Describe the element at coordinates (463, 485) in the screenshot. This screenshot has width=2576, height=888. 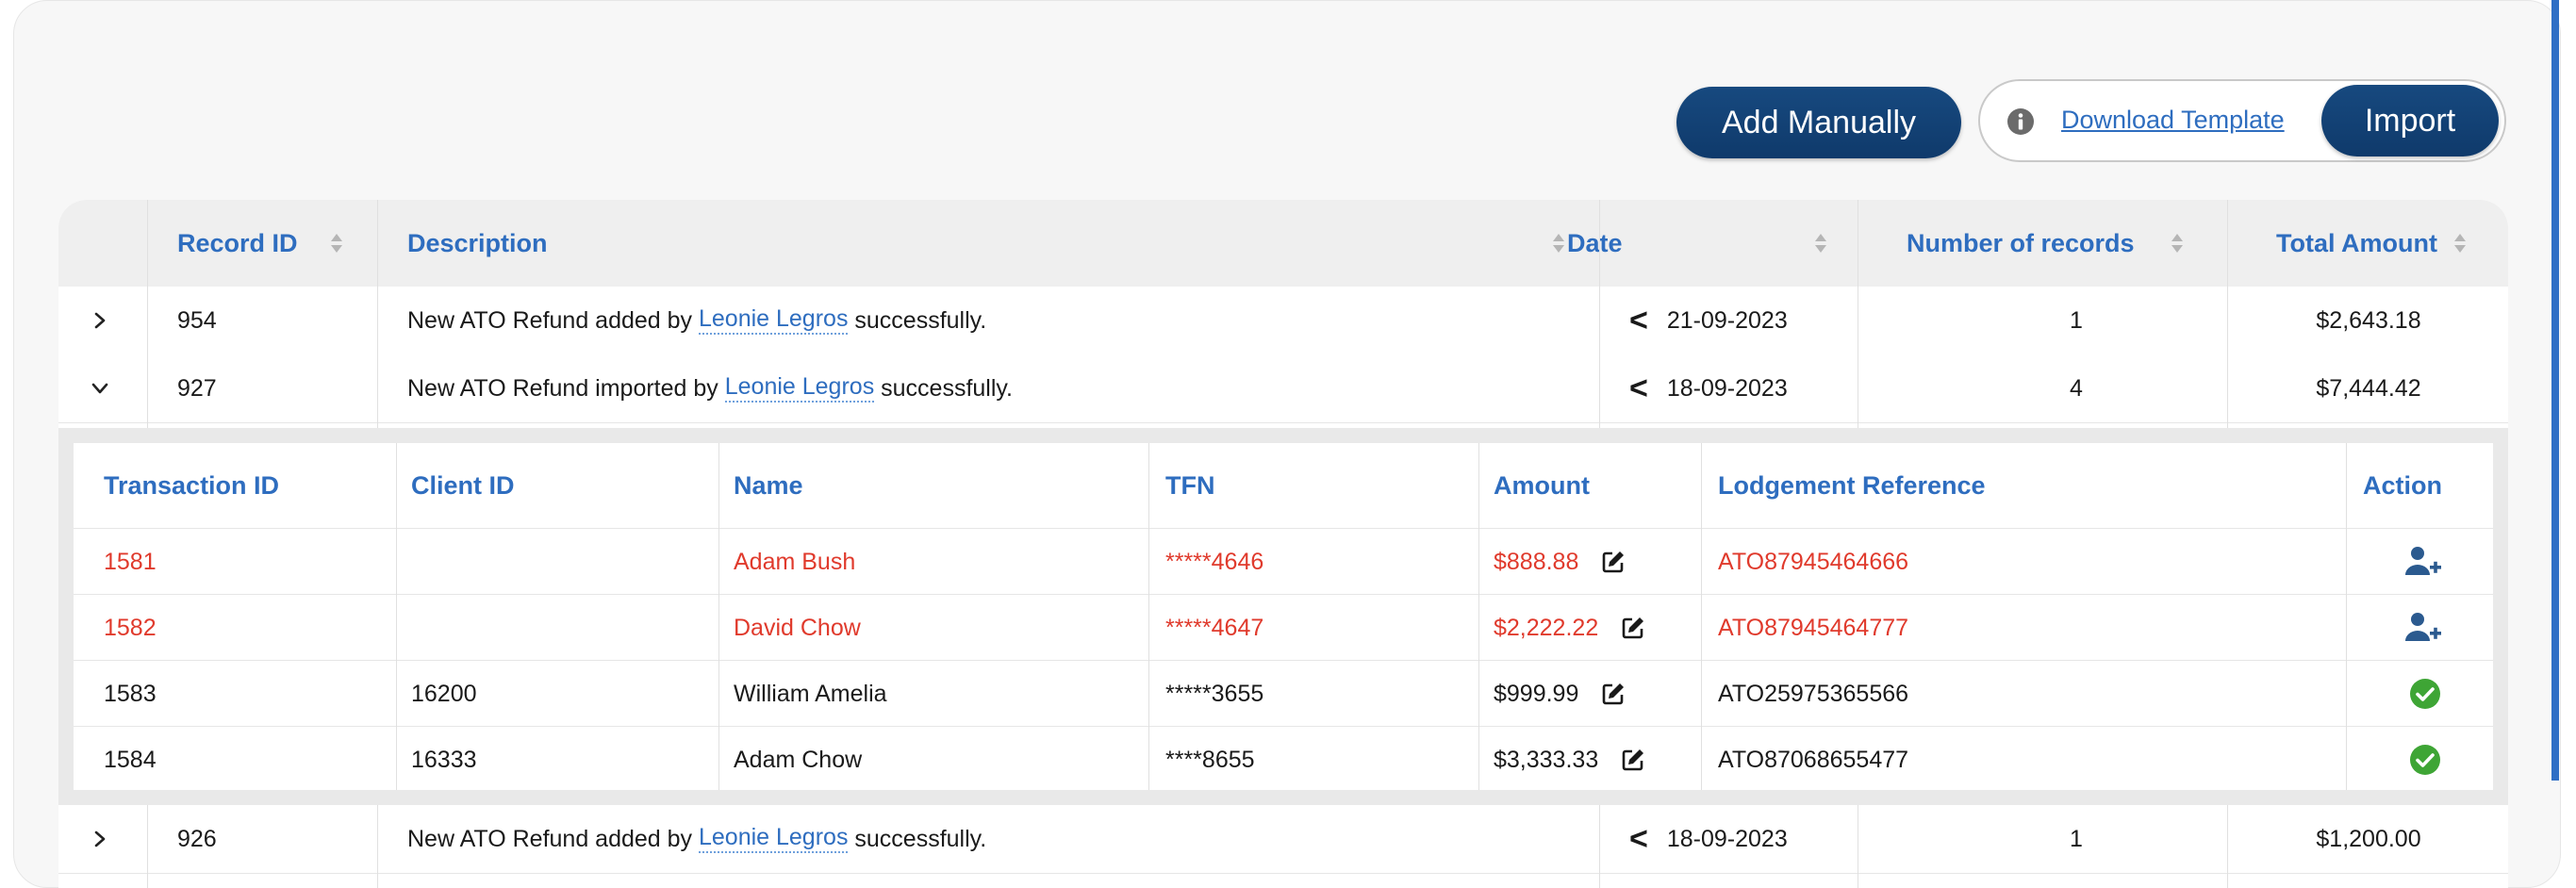
I see `header-client-id: Client ID` at that location.